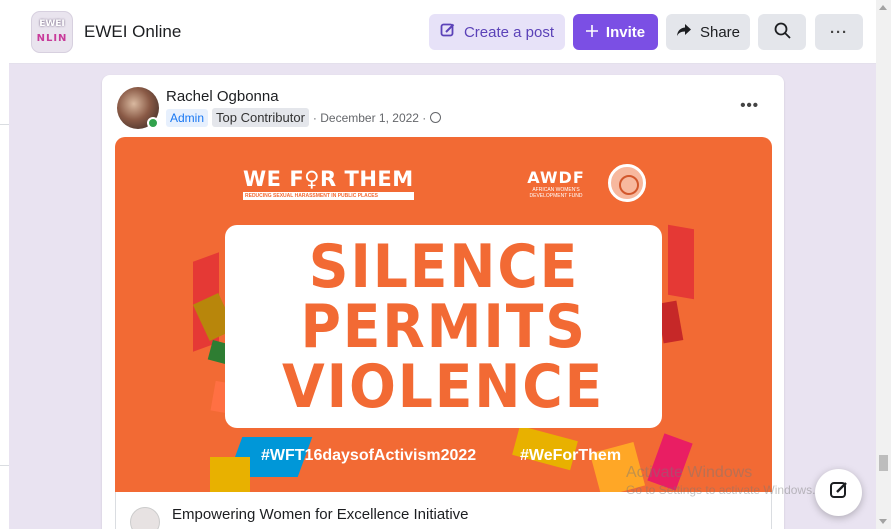  Describe the element at coordinates (222, 96) in the screenshot. I see `post-author-name: Rachel Ogbonna` at that location.